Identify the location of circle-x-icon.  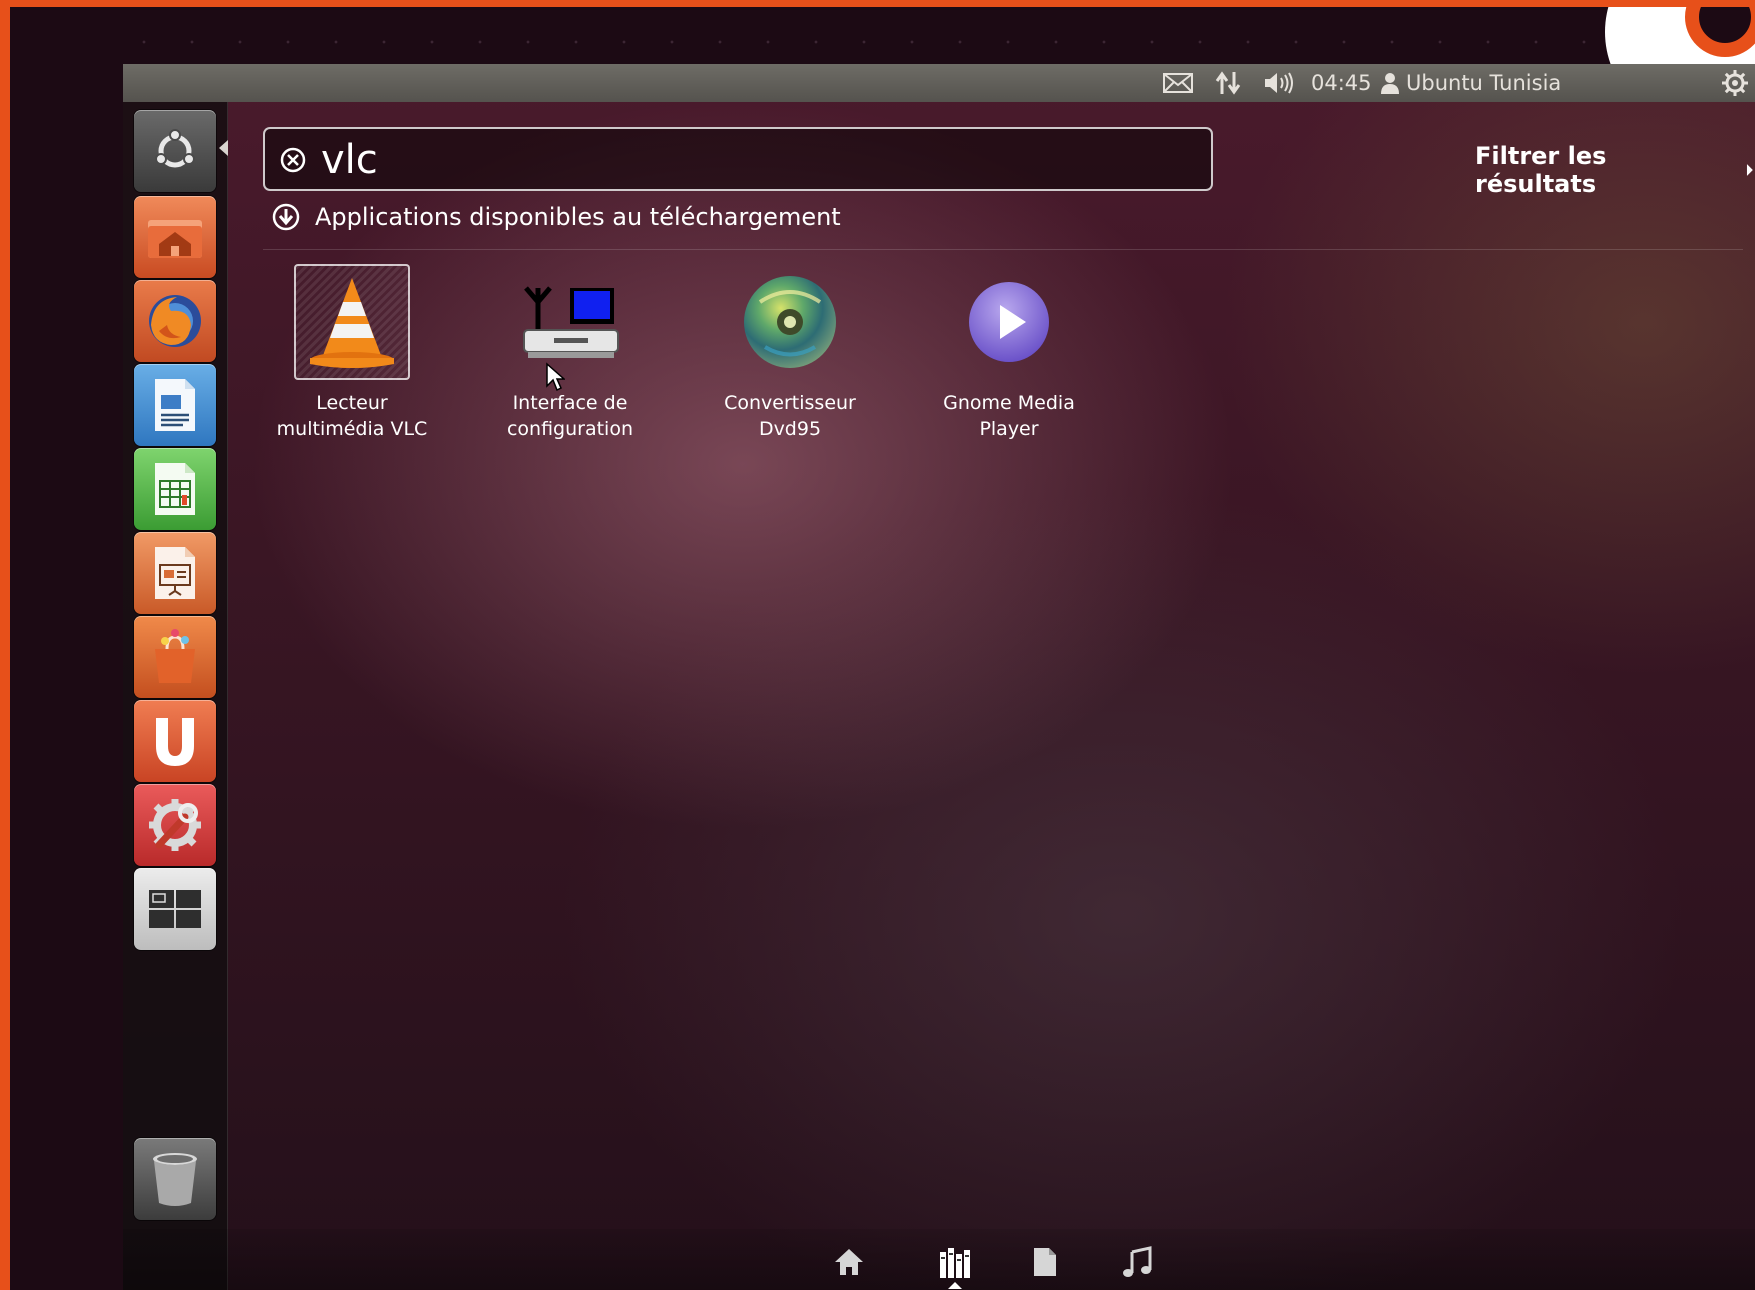
(293, 162).